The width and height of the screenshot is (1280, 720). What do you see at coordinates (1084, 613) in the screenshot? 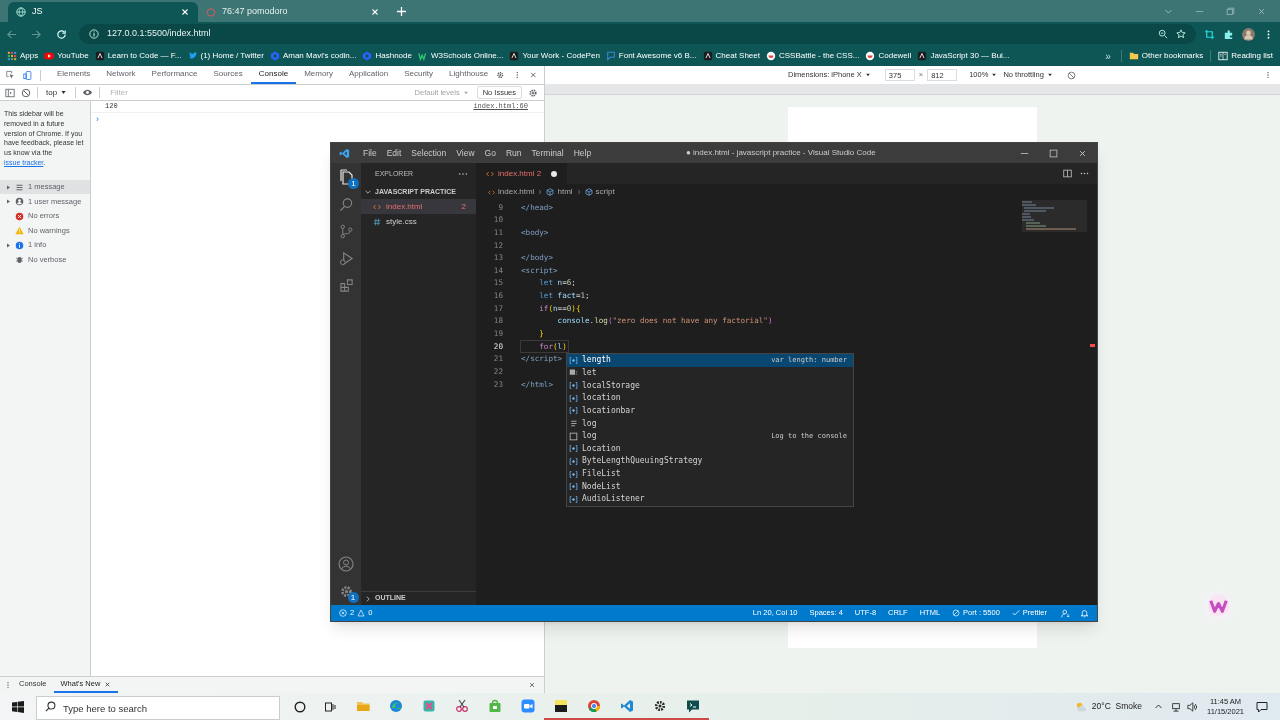
I see `bell-icon` at bounding box center [1084, 613].